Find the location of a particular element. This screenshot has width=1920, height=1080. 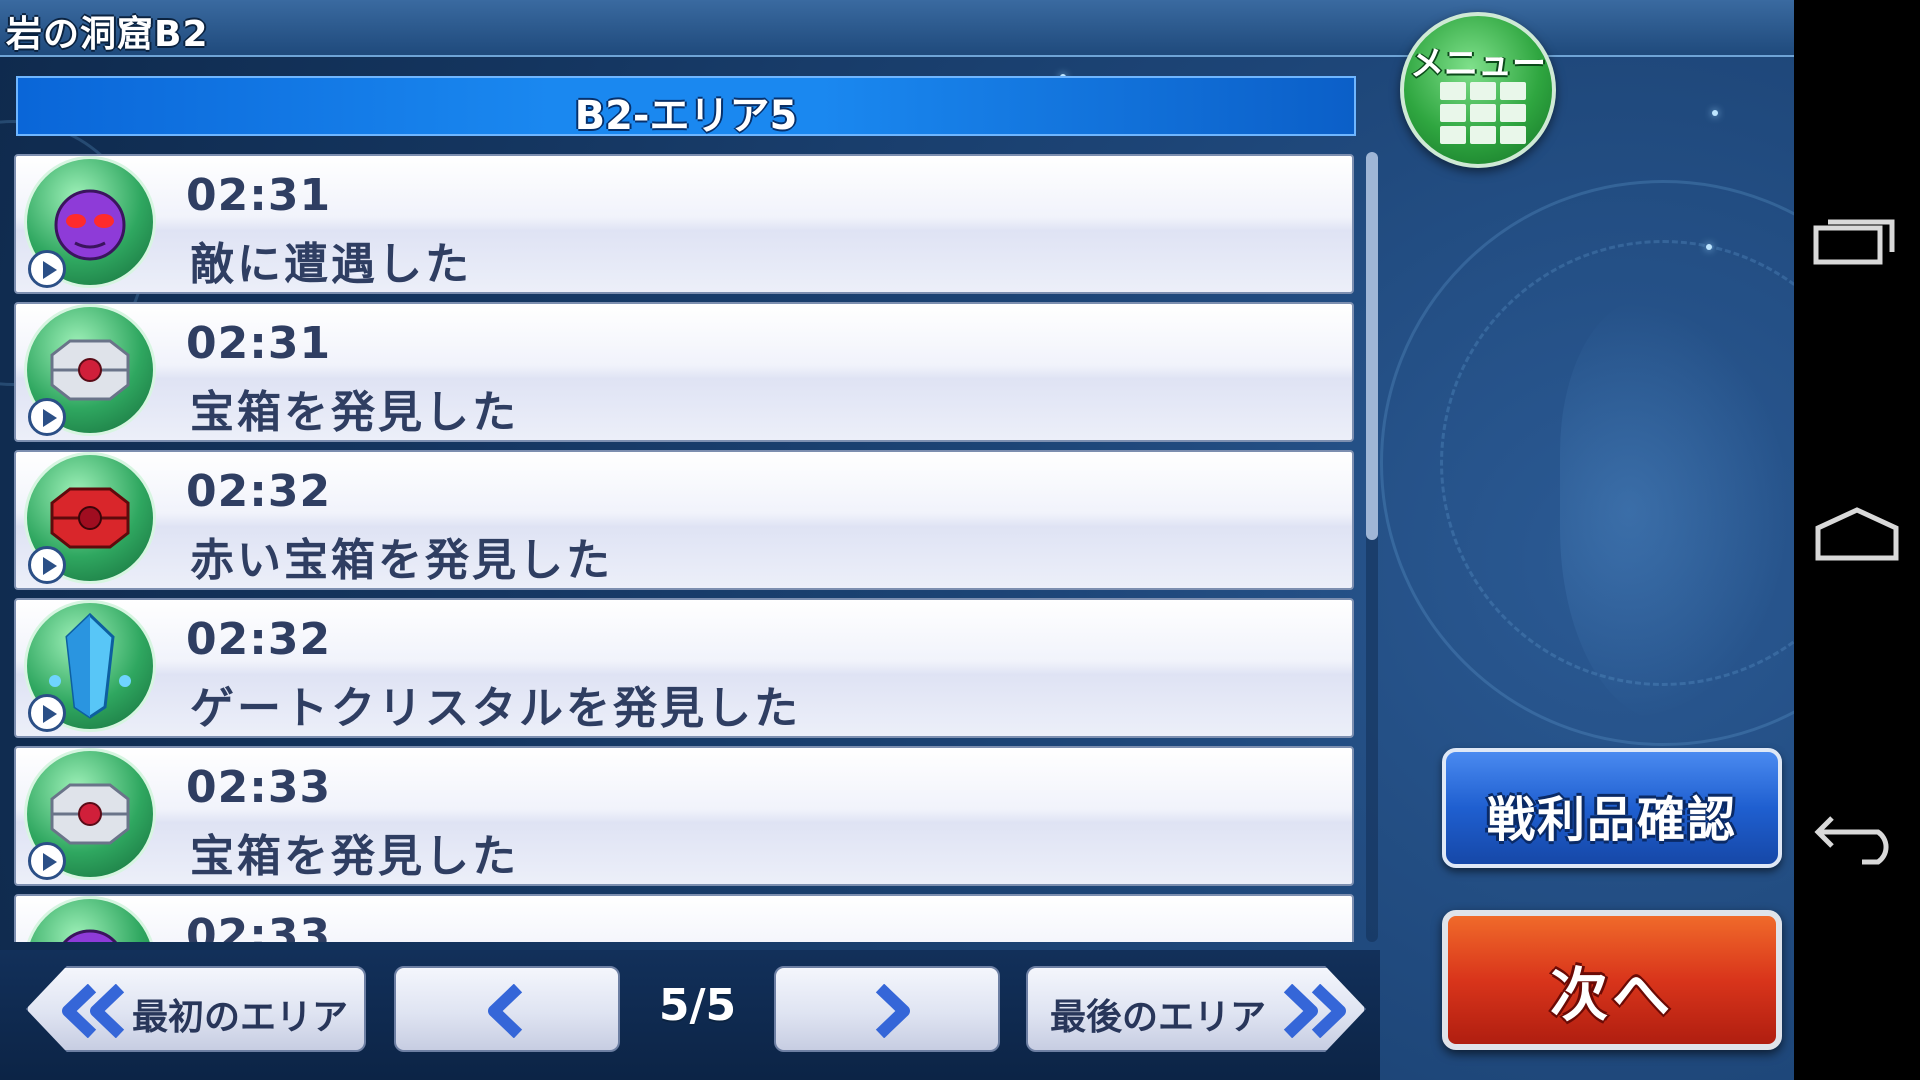

android-navigation-bar is located at coordinates (1857, 540).